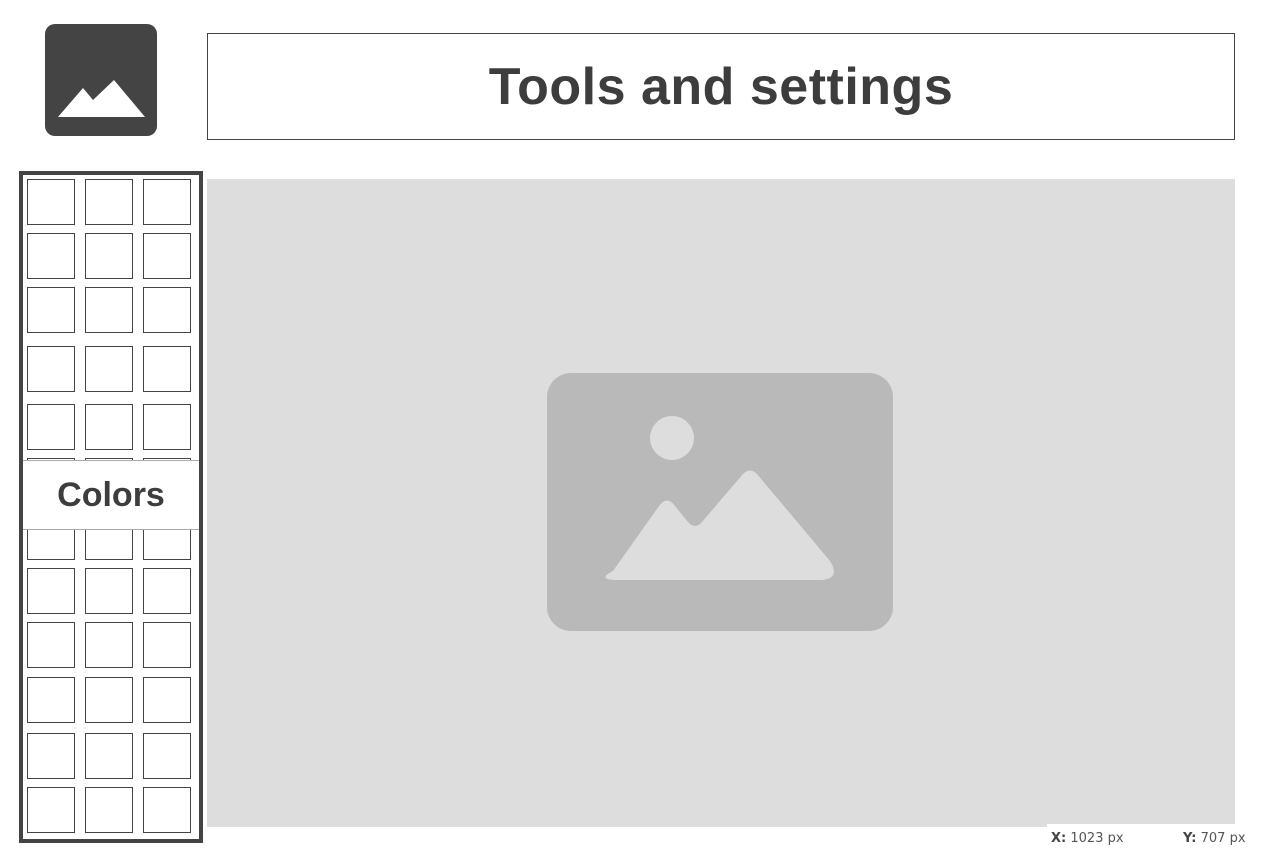 The width and height of the screenshot is (1275, 866). What do you see at coordinates (1223, 838) in the screenshot?
I see `coord-y-value: 707 px` at bounding box center [1223, 838].